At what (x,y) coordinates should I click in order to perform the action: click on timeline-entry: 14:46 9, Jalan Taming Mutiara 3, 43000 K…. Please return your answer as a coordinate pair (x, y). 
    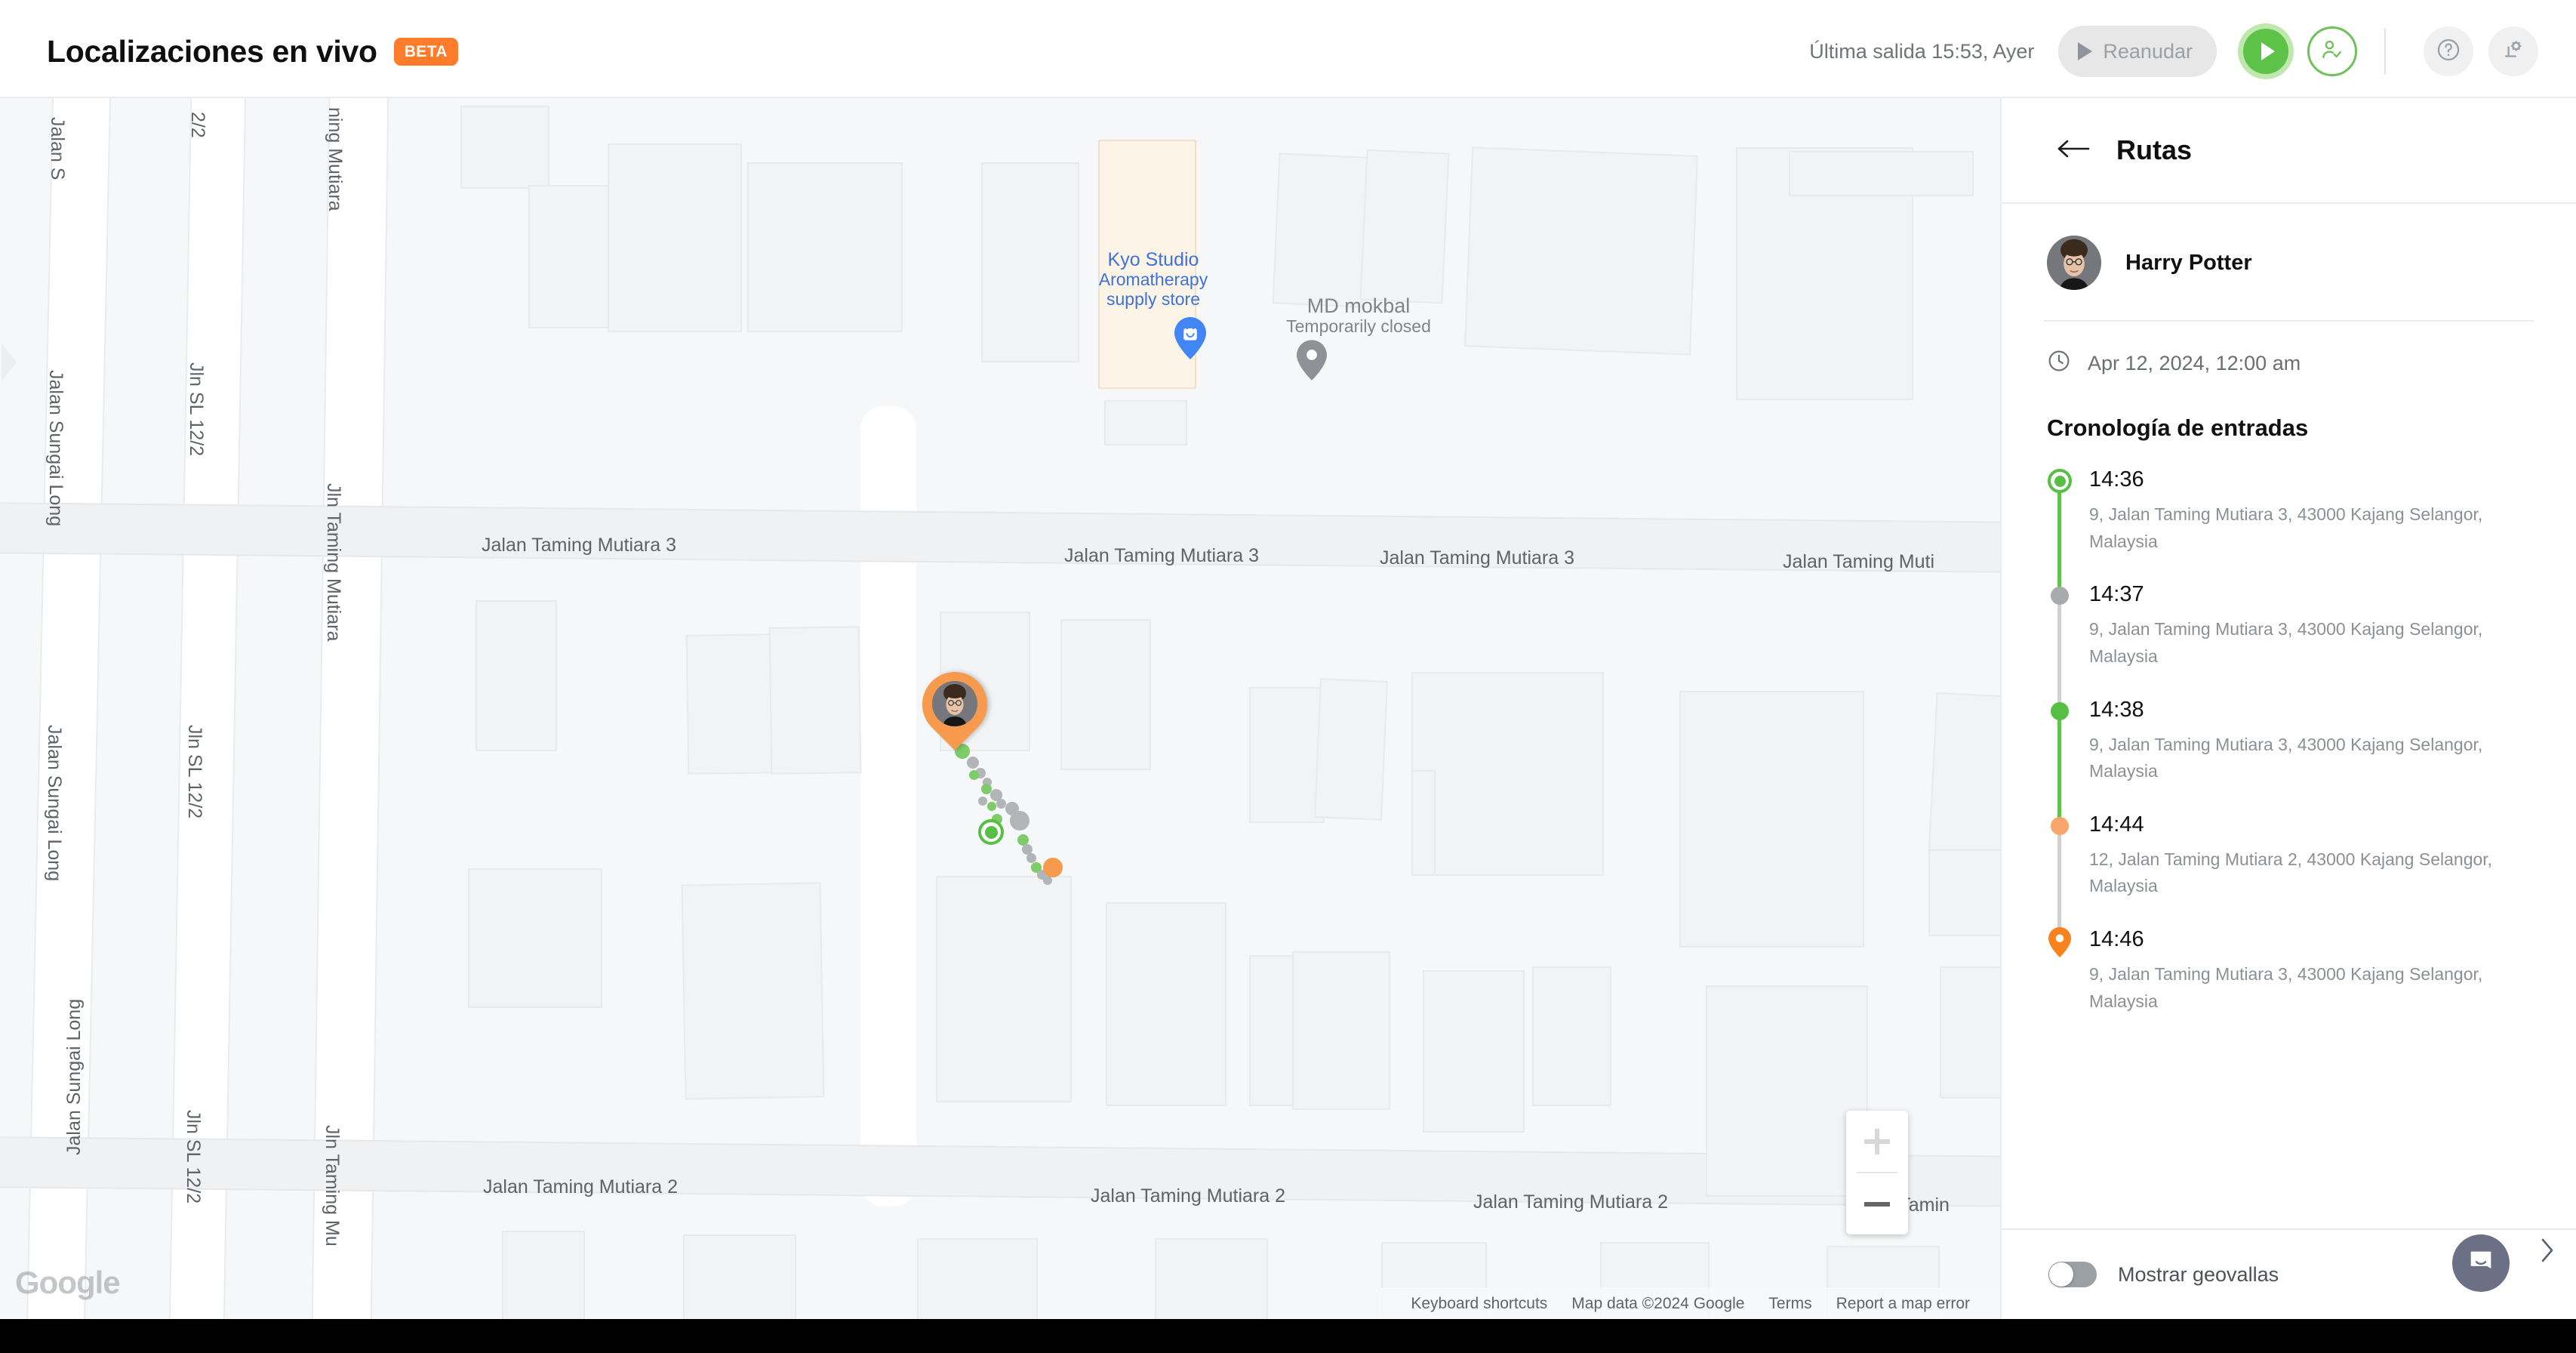
    Looking at the image, I should click on (2295, 985).